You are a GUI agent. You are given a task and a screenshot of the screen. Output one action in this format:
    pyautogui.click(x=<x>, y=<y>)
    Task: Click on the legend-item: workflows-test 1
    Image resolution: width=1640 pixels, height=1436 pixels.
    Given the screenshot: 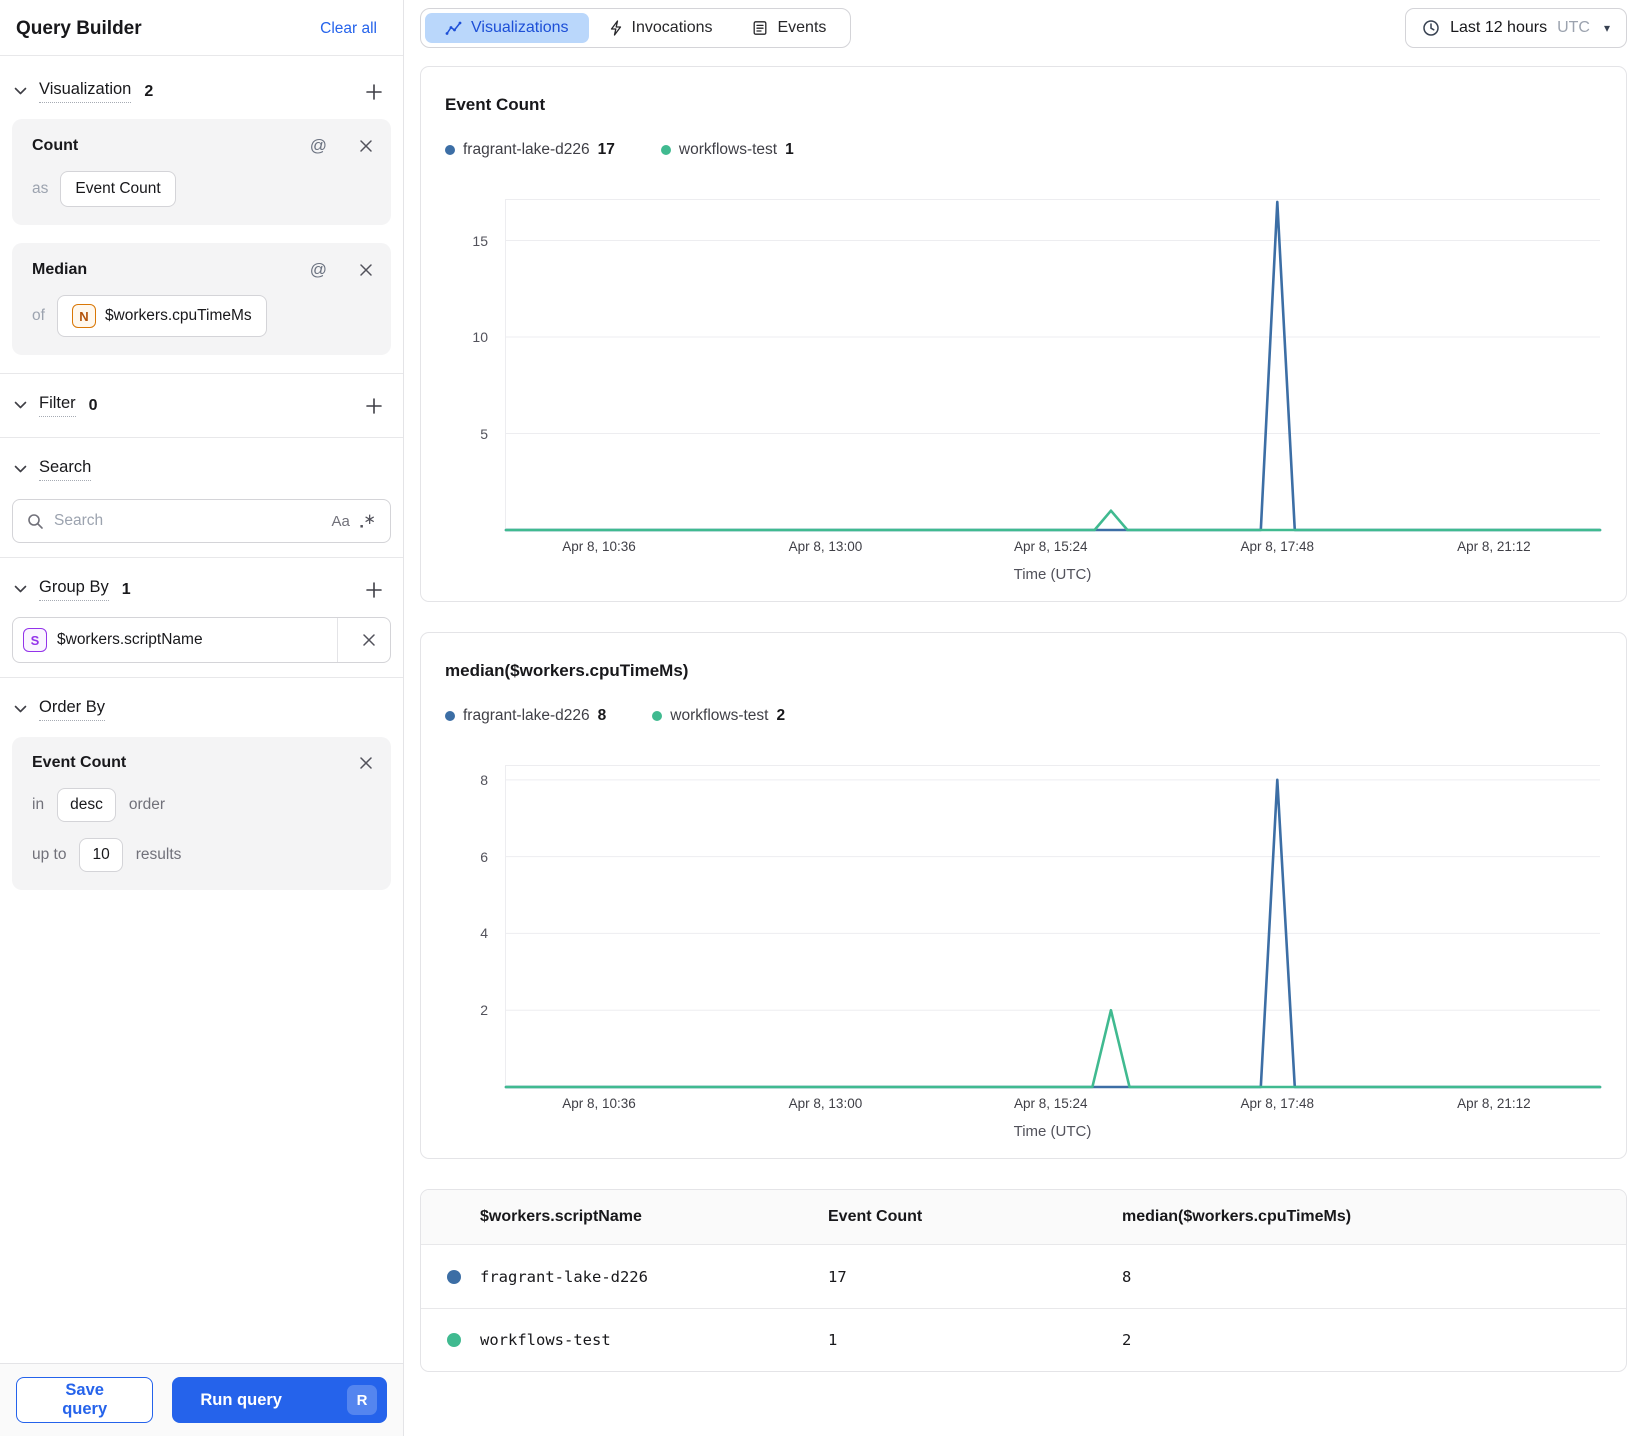 What is the action you would take?
    pyautogui.click(x=727, y=150)
    